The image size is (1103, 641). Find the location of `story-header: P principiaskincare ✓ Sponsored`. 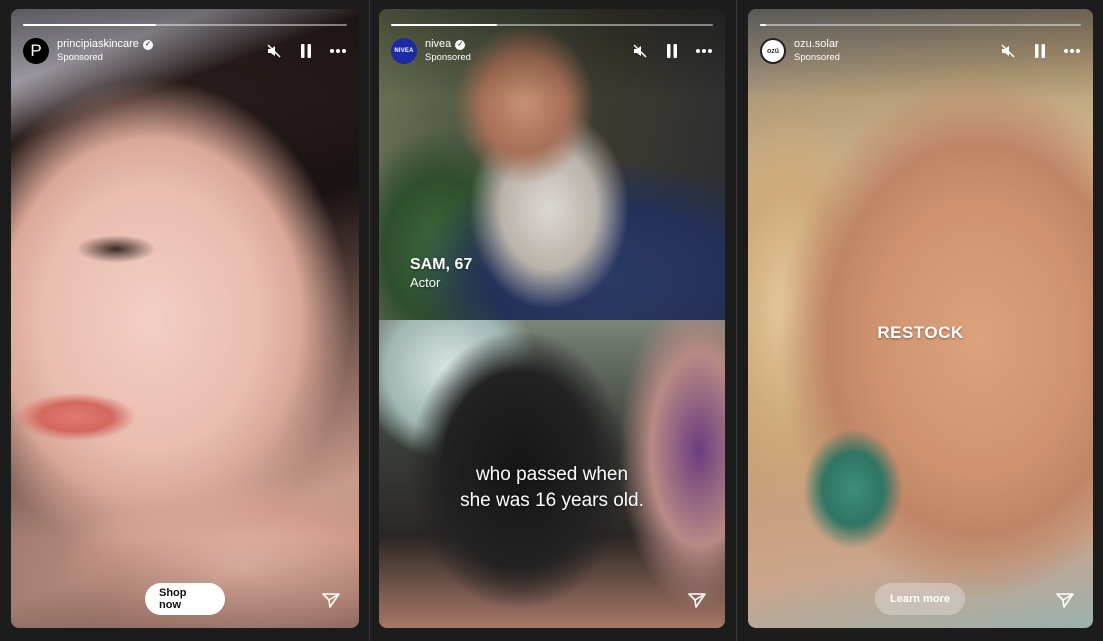

story-header: P principiaskincare ✓ Sponsored is located at coordinates (185, 51).